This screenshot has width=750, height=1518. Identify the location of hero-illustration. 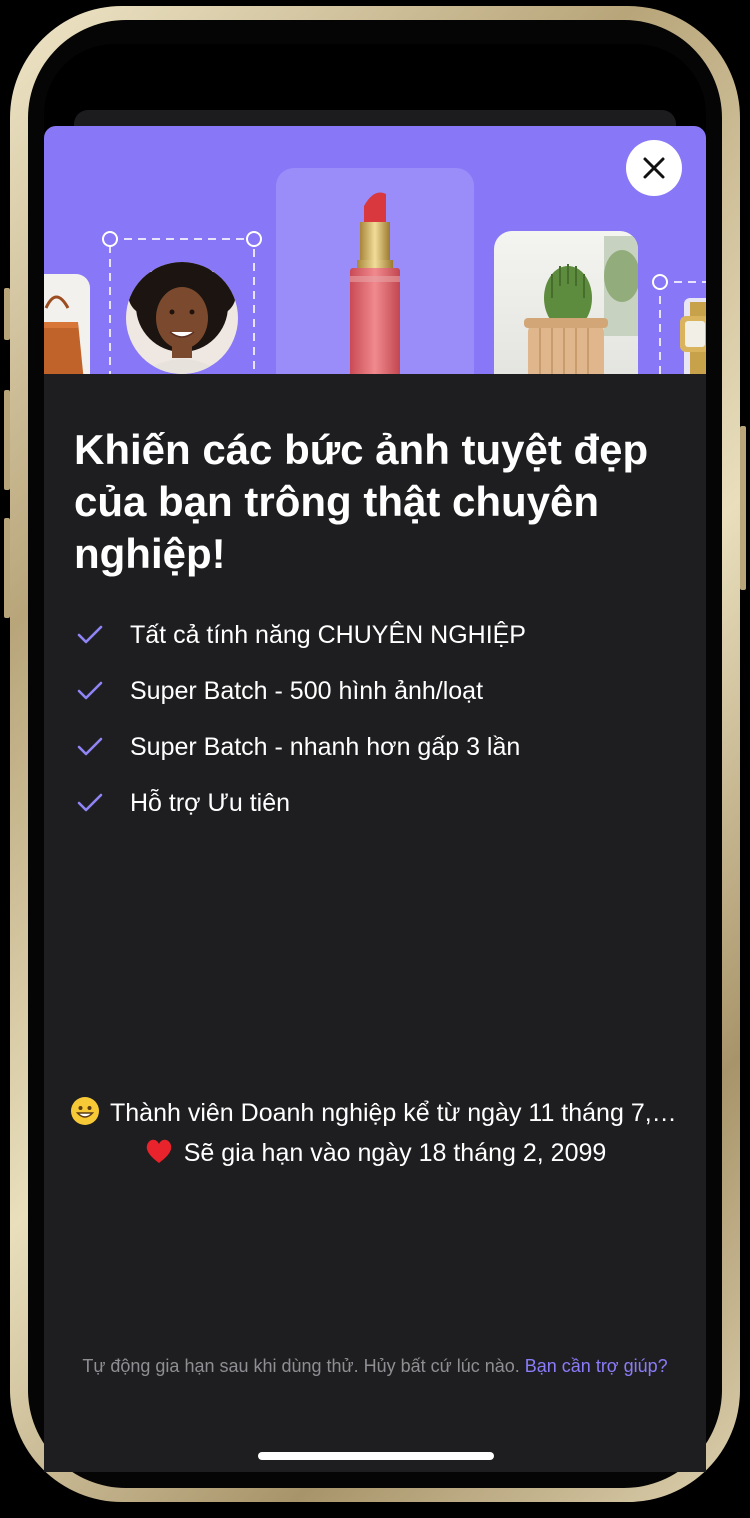
(375, 271).